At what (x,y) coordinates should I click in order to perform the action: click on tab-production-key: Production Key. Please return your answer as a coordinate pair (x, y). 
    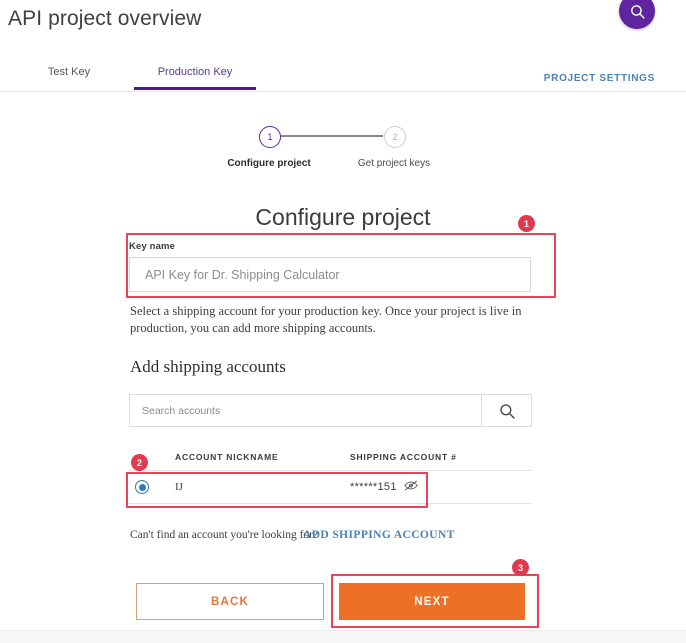
    Looking at the image, I should click on (195, 72).